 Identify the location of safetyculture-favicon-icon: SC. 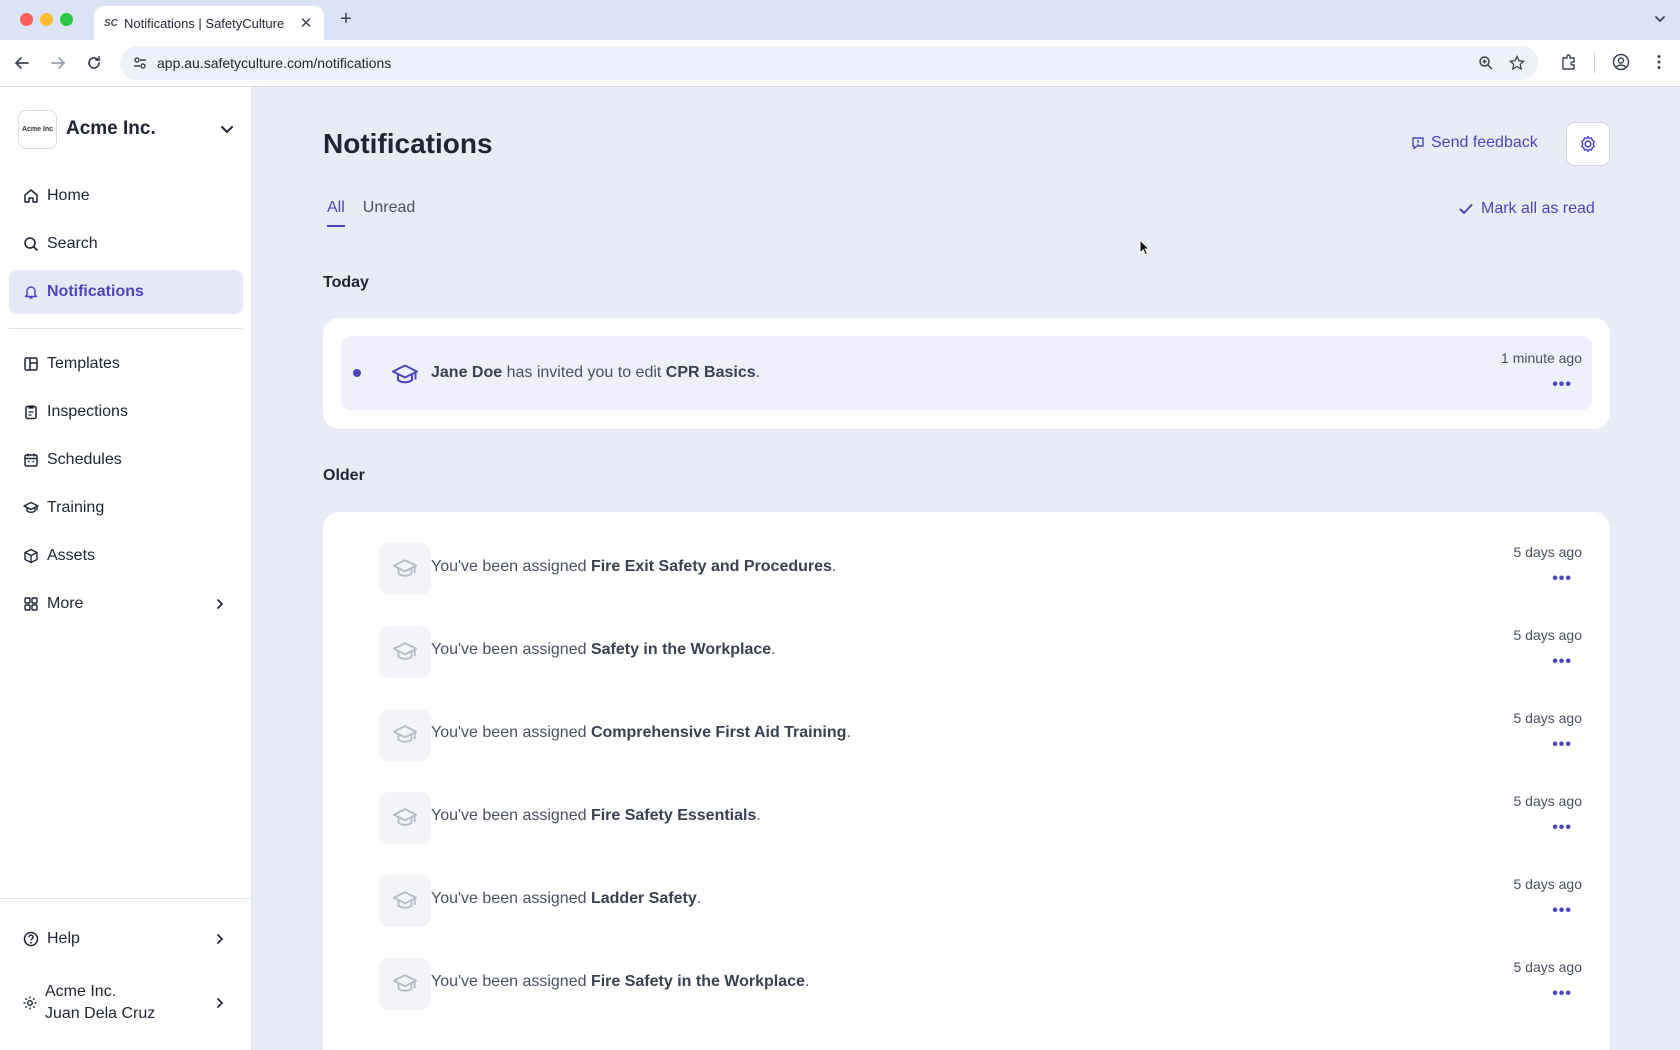
(111, 23).